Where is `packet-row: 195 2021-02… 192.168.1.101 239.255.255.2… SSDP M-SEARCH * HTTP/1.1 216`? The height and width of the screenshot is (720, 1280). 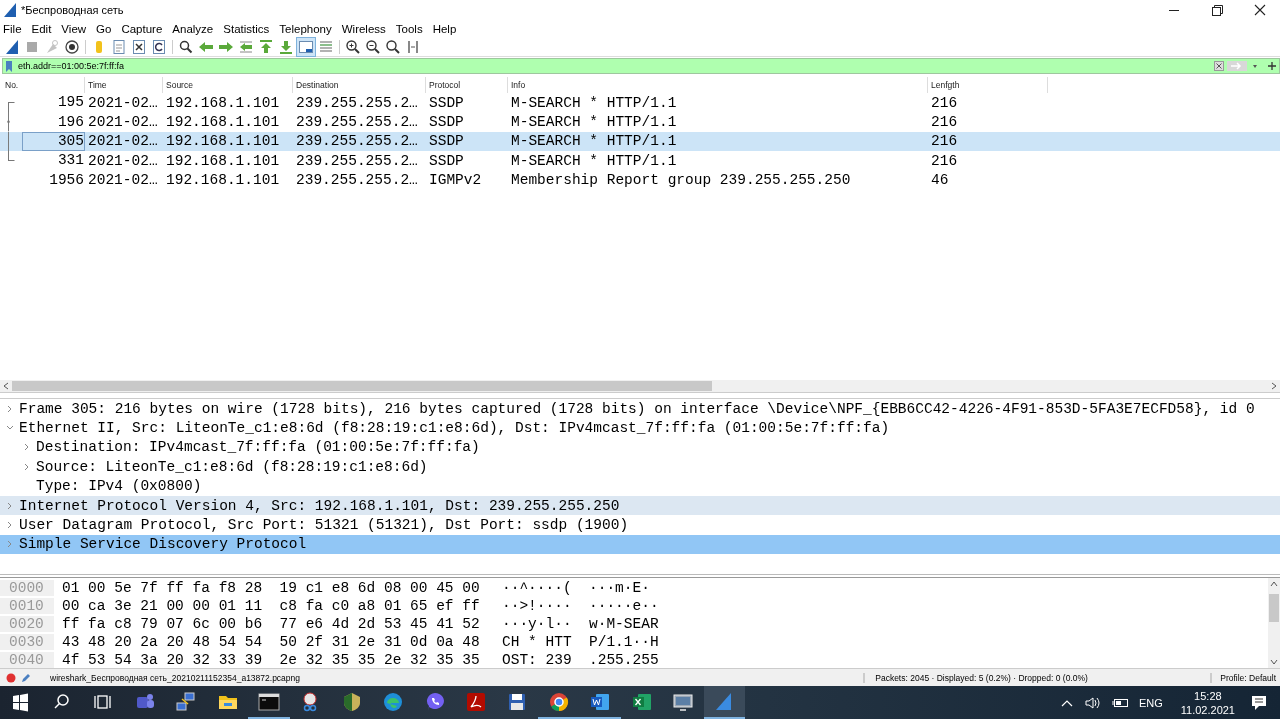 packet-row: 195 2021-02… 192.168.1.101 239.255.255.2… SSDP M-SEARCH * HTTP/1.1 216 is located at coordinates (640, 103).